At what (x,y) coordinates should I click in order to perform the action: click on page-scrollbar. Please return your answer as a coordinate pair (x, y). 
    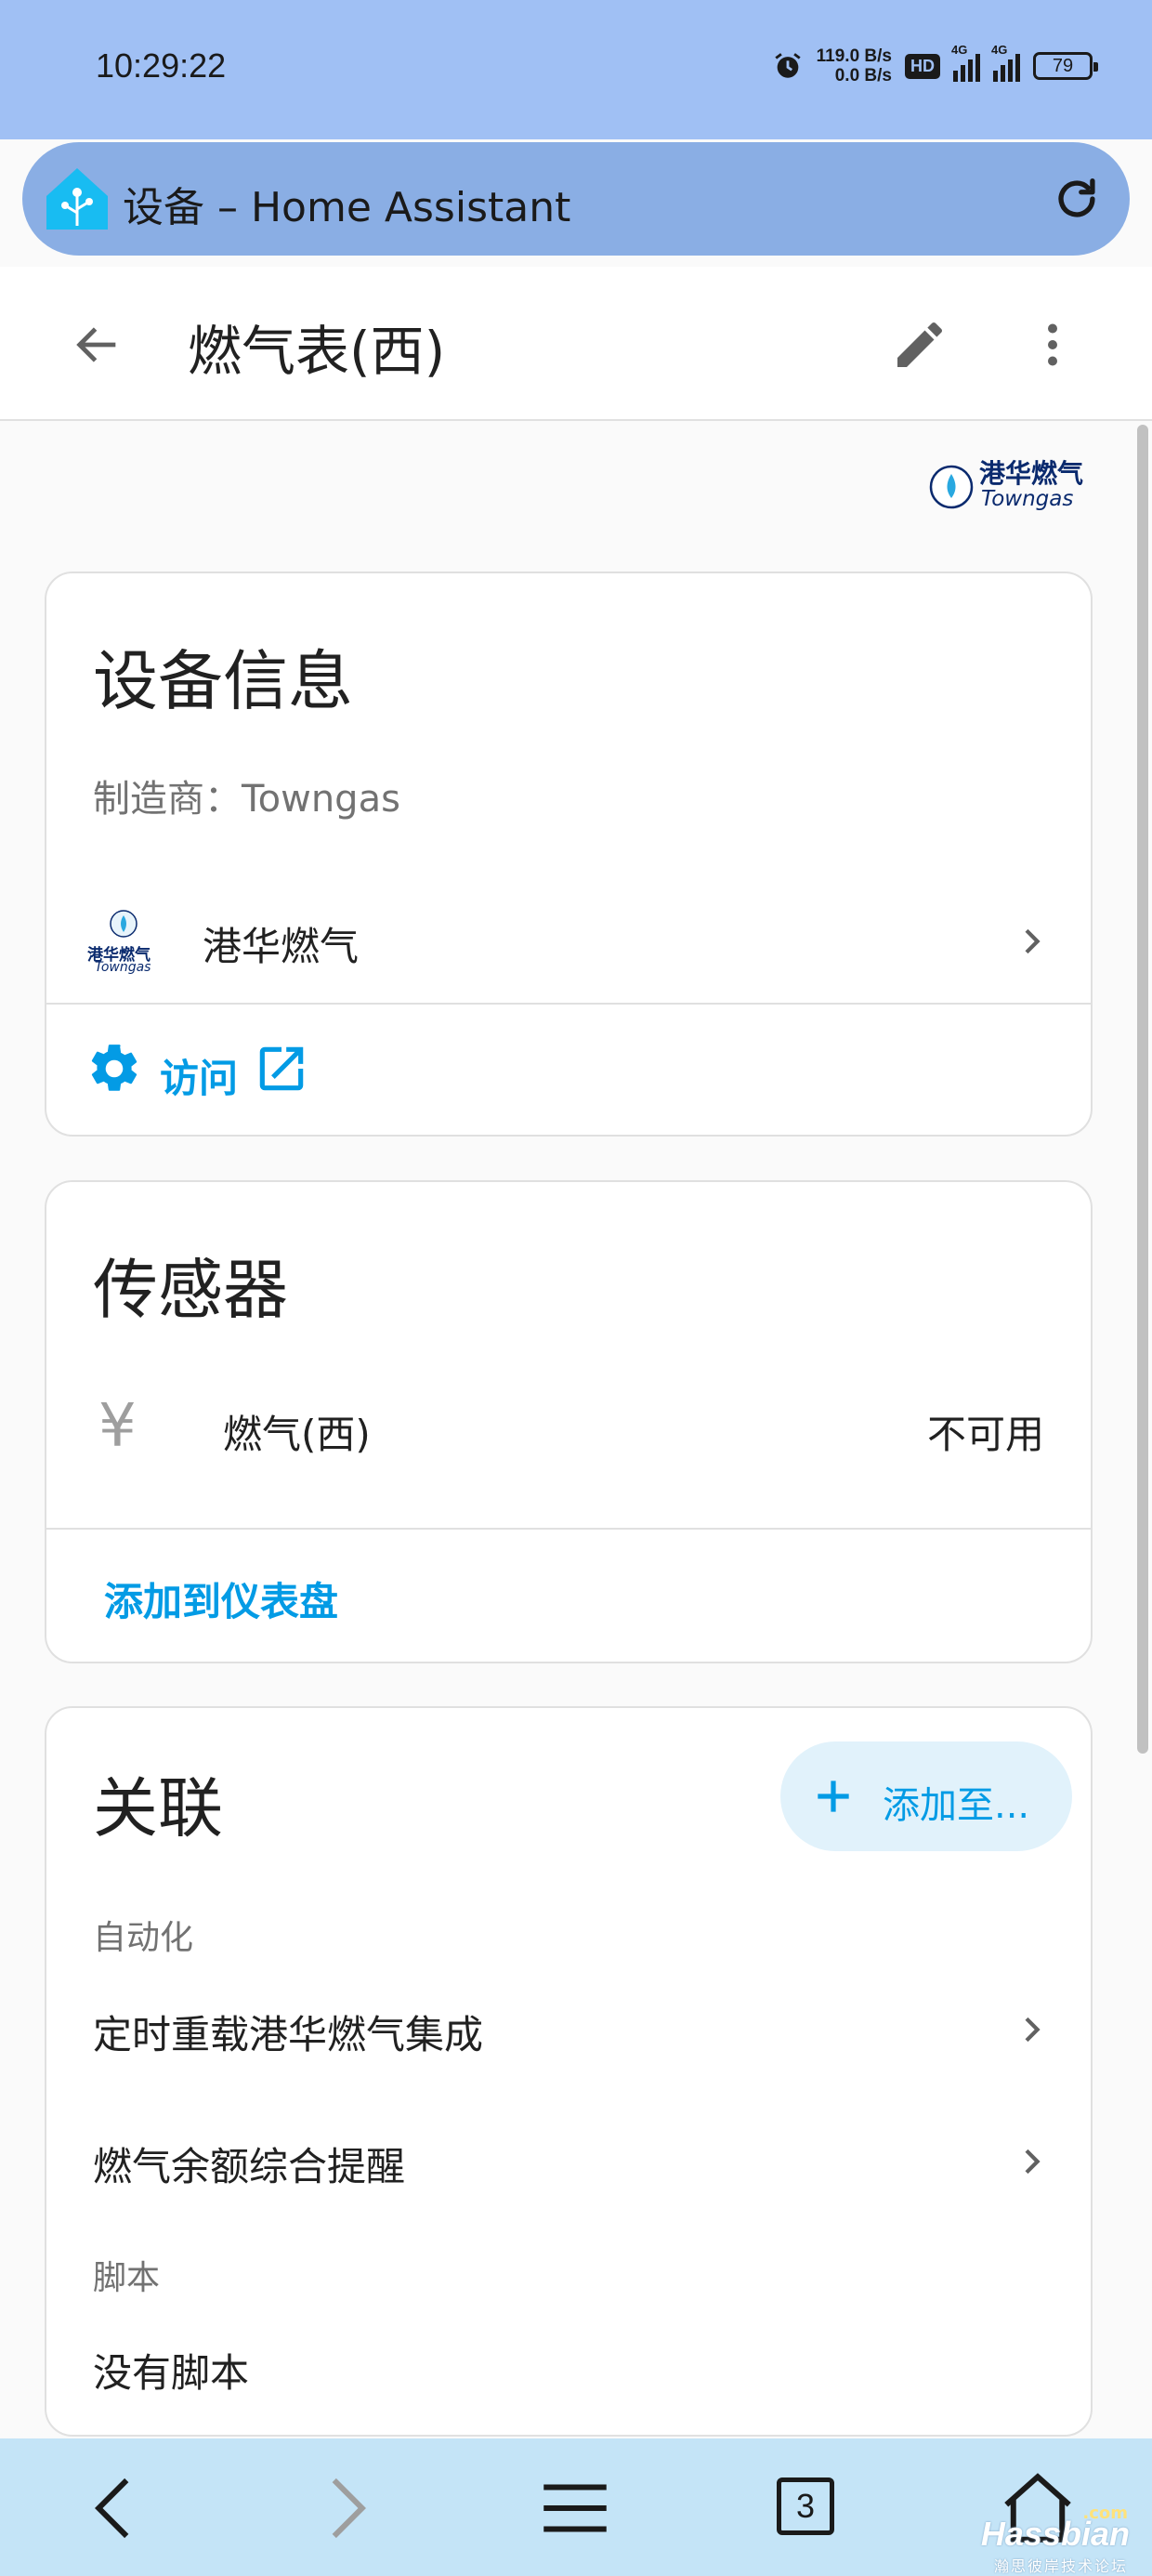
    Looking at the image, I should click on (1142, 1089).